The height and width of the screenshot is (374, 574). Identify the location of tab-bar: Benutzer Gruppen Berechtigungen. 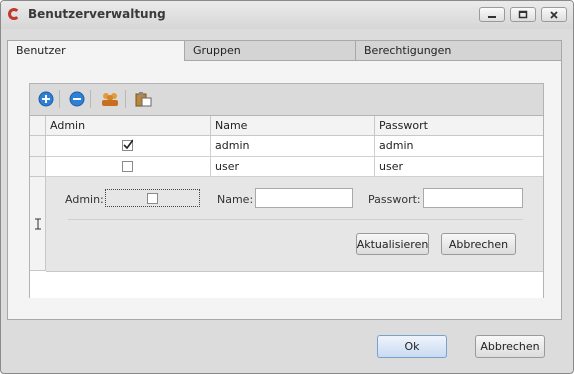
(284, 50).